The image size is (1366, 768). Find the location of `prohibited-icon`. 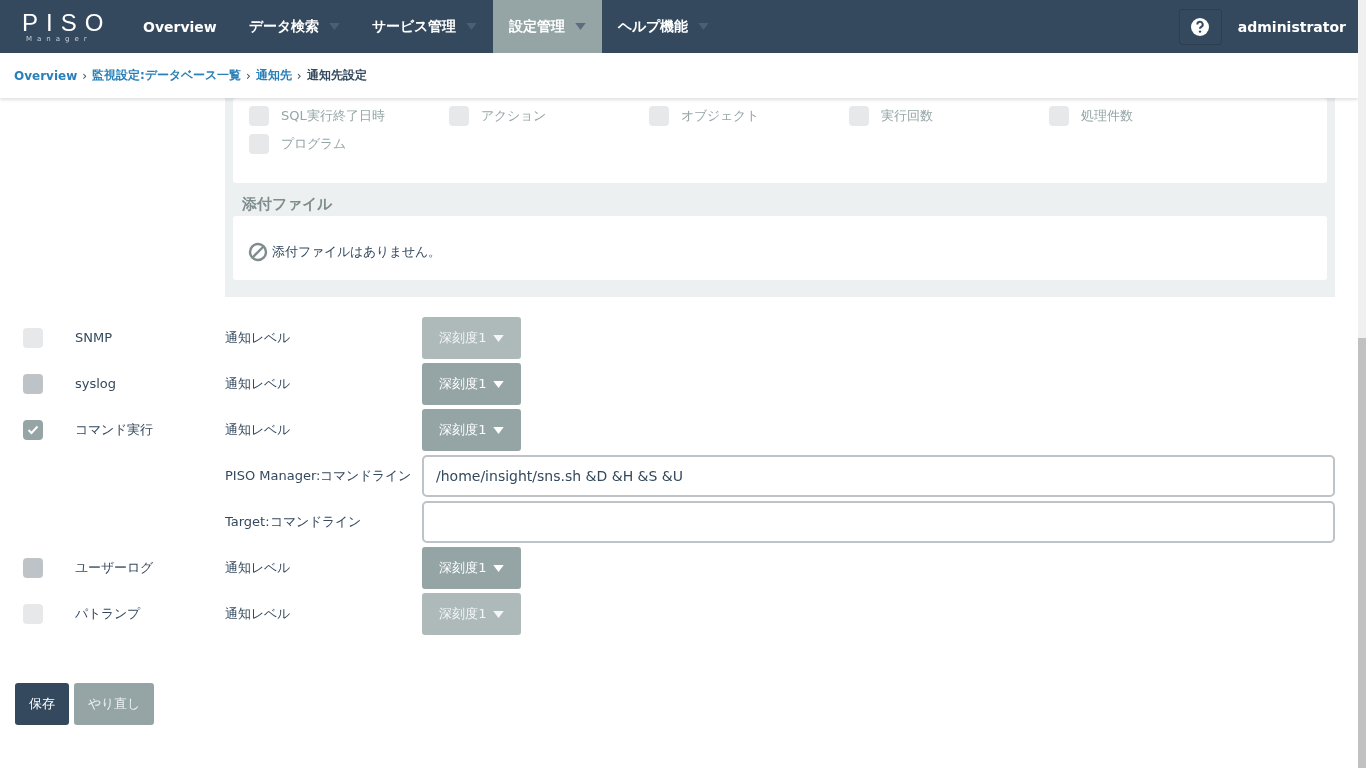

prohibited-icon is located at coordinates (258, 252).